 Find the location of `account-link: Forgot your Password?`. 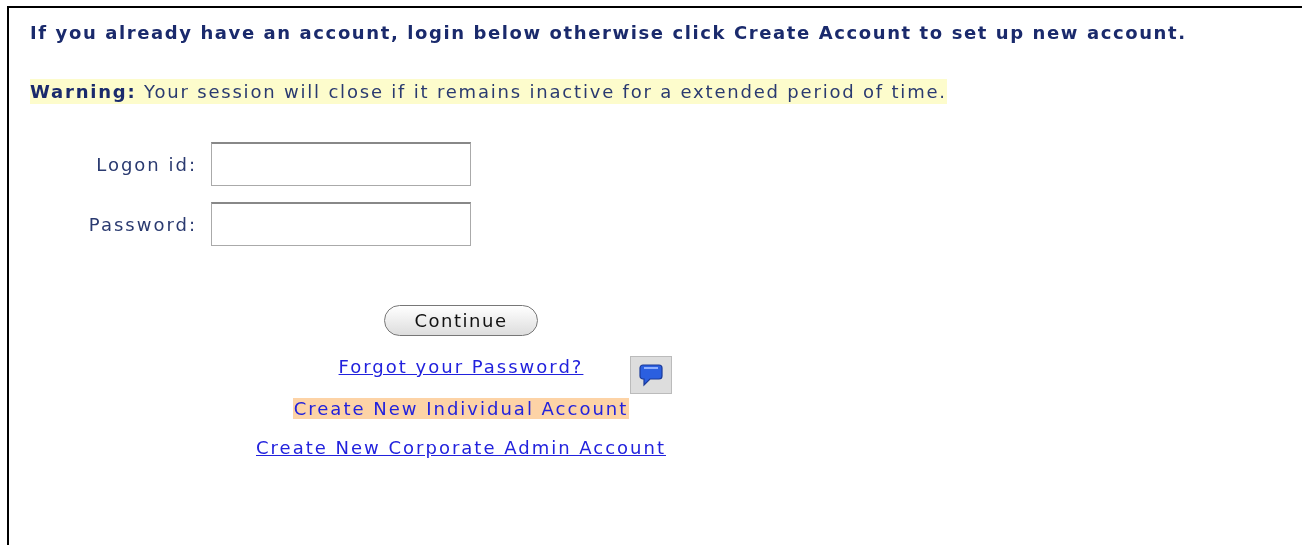

account-link: Forgot your Password? is located at coordinates (461, 366).